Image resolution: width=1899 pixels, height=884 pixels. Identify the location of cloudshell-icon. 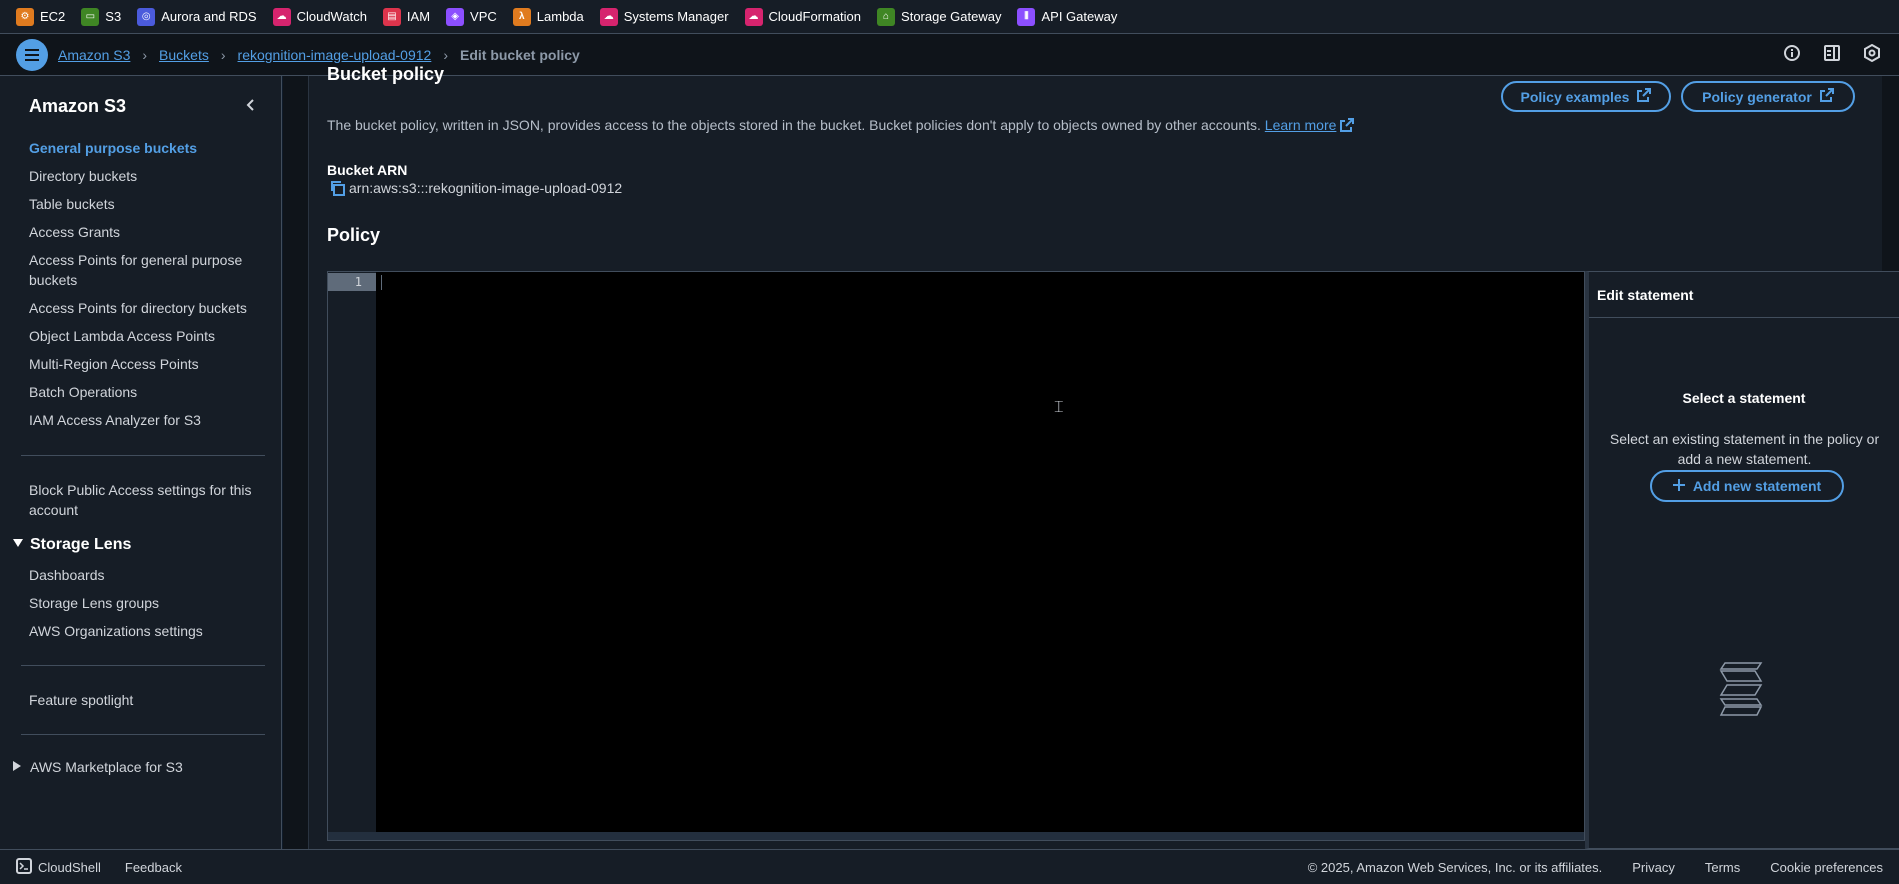
(24, 867).